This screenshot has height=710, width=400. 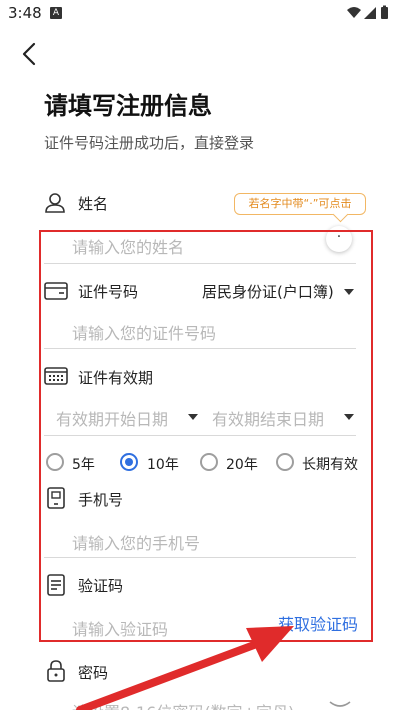 I want to click on annotation-arrow, so click(x=185, y=668).